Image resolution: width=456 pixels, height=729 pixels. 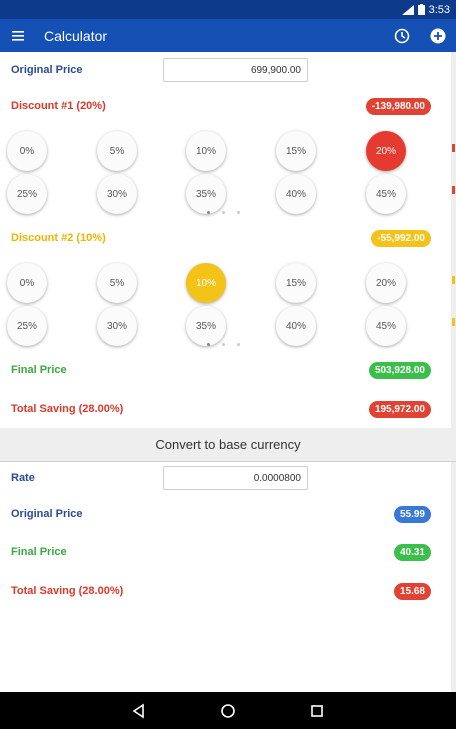 I want to click on app-title: Calculator, so click(x=76, y=35).